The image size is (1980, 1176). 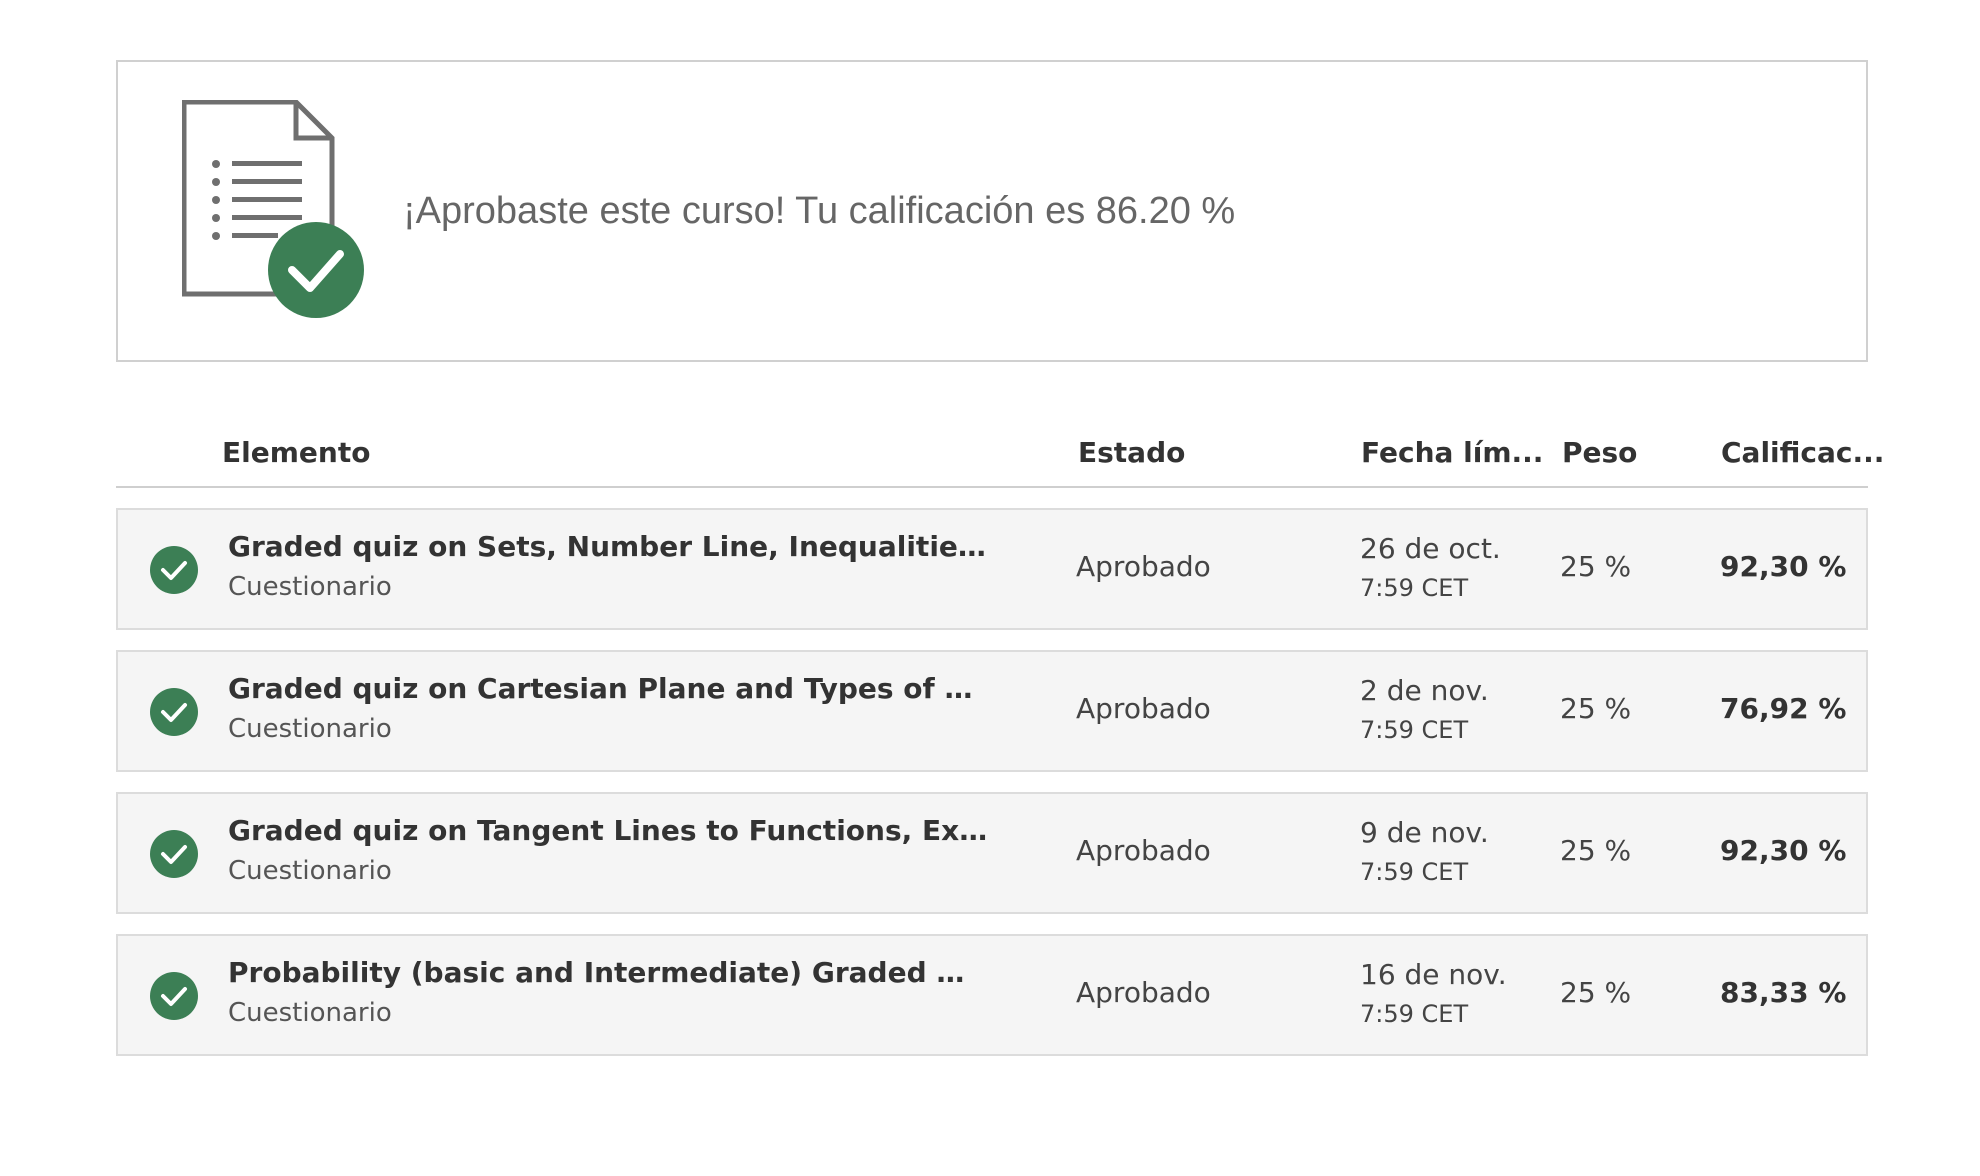 What do you see at coordinates (1783, 708) in the screenshot?
I see `grade-value: 76,92 %` at bounding box center [1783, 708].